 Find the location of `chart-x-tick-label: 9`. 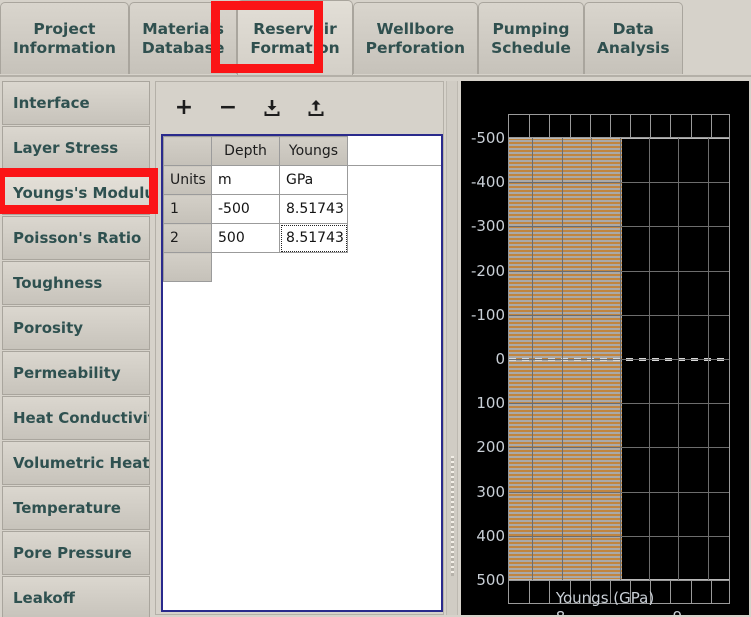

chart-x-tick-label: 9 is located at coordinates (678, 611).